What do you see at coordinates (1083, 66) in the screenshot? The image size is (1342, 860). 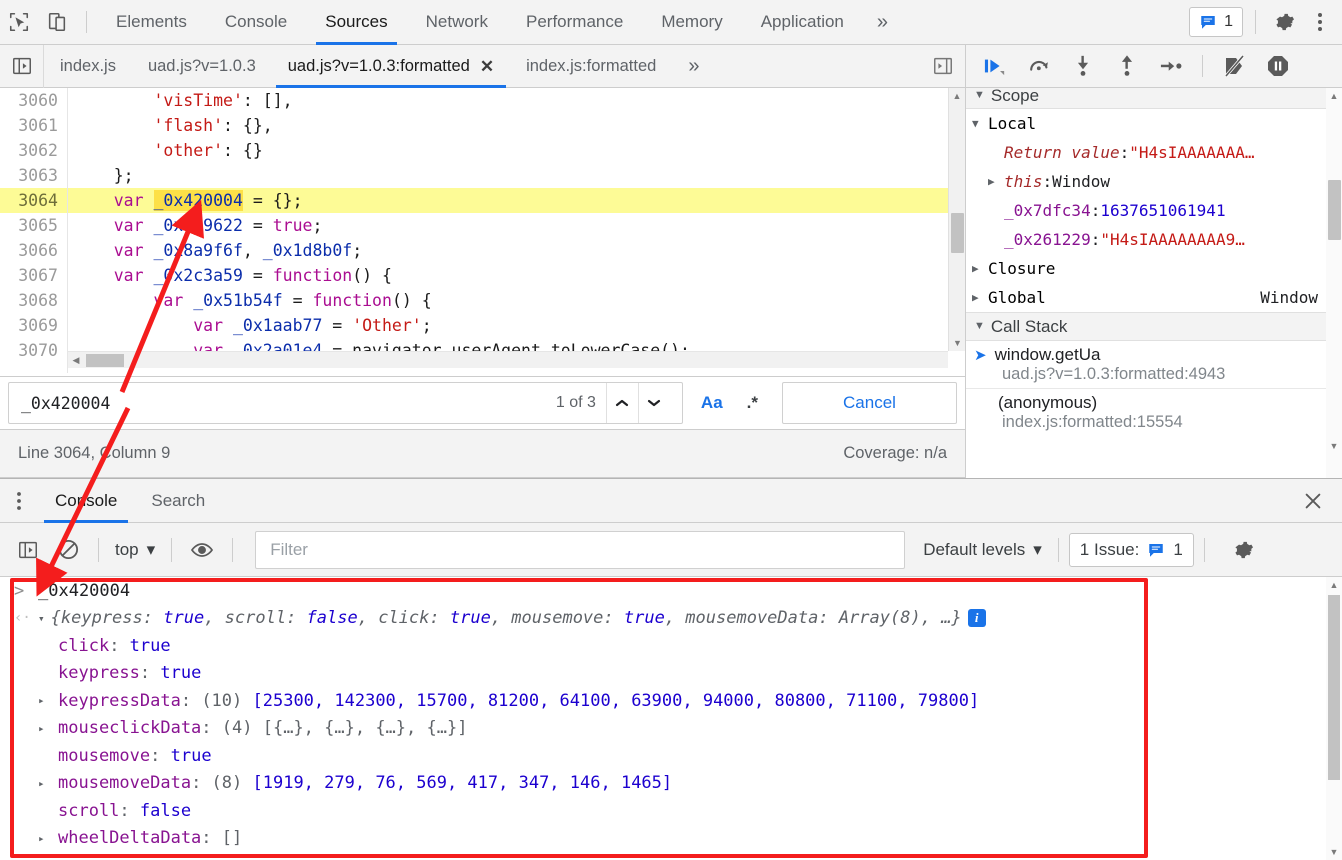 I see `step-into-icon` at bounding box center [1083, 66].